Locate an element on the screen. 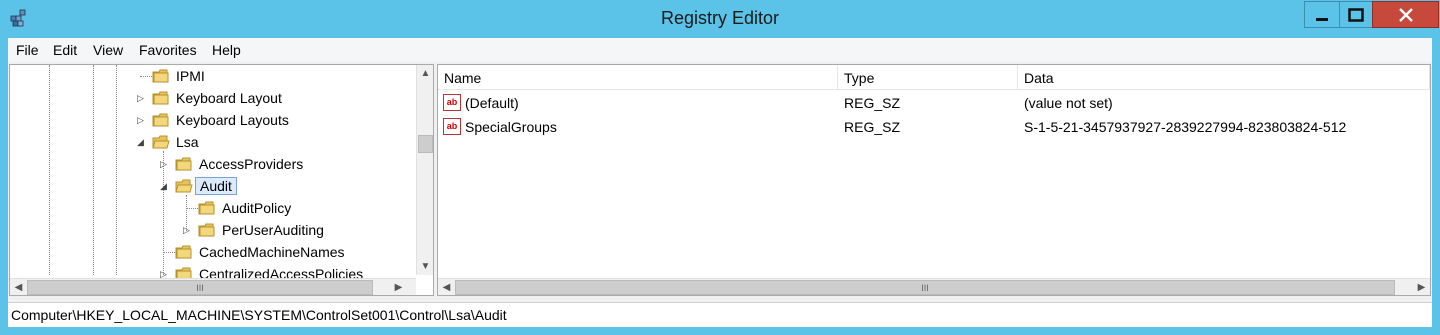 The width and height of the screenshot is (1440, 335). maximize-icon is located at coordinates (1356, 14).